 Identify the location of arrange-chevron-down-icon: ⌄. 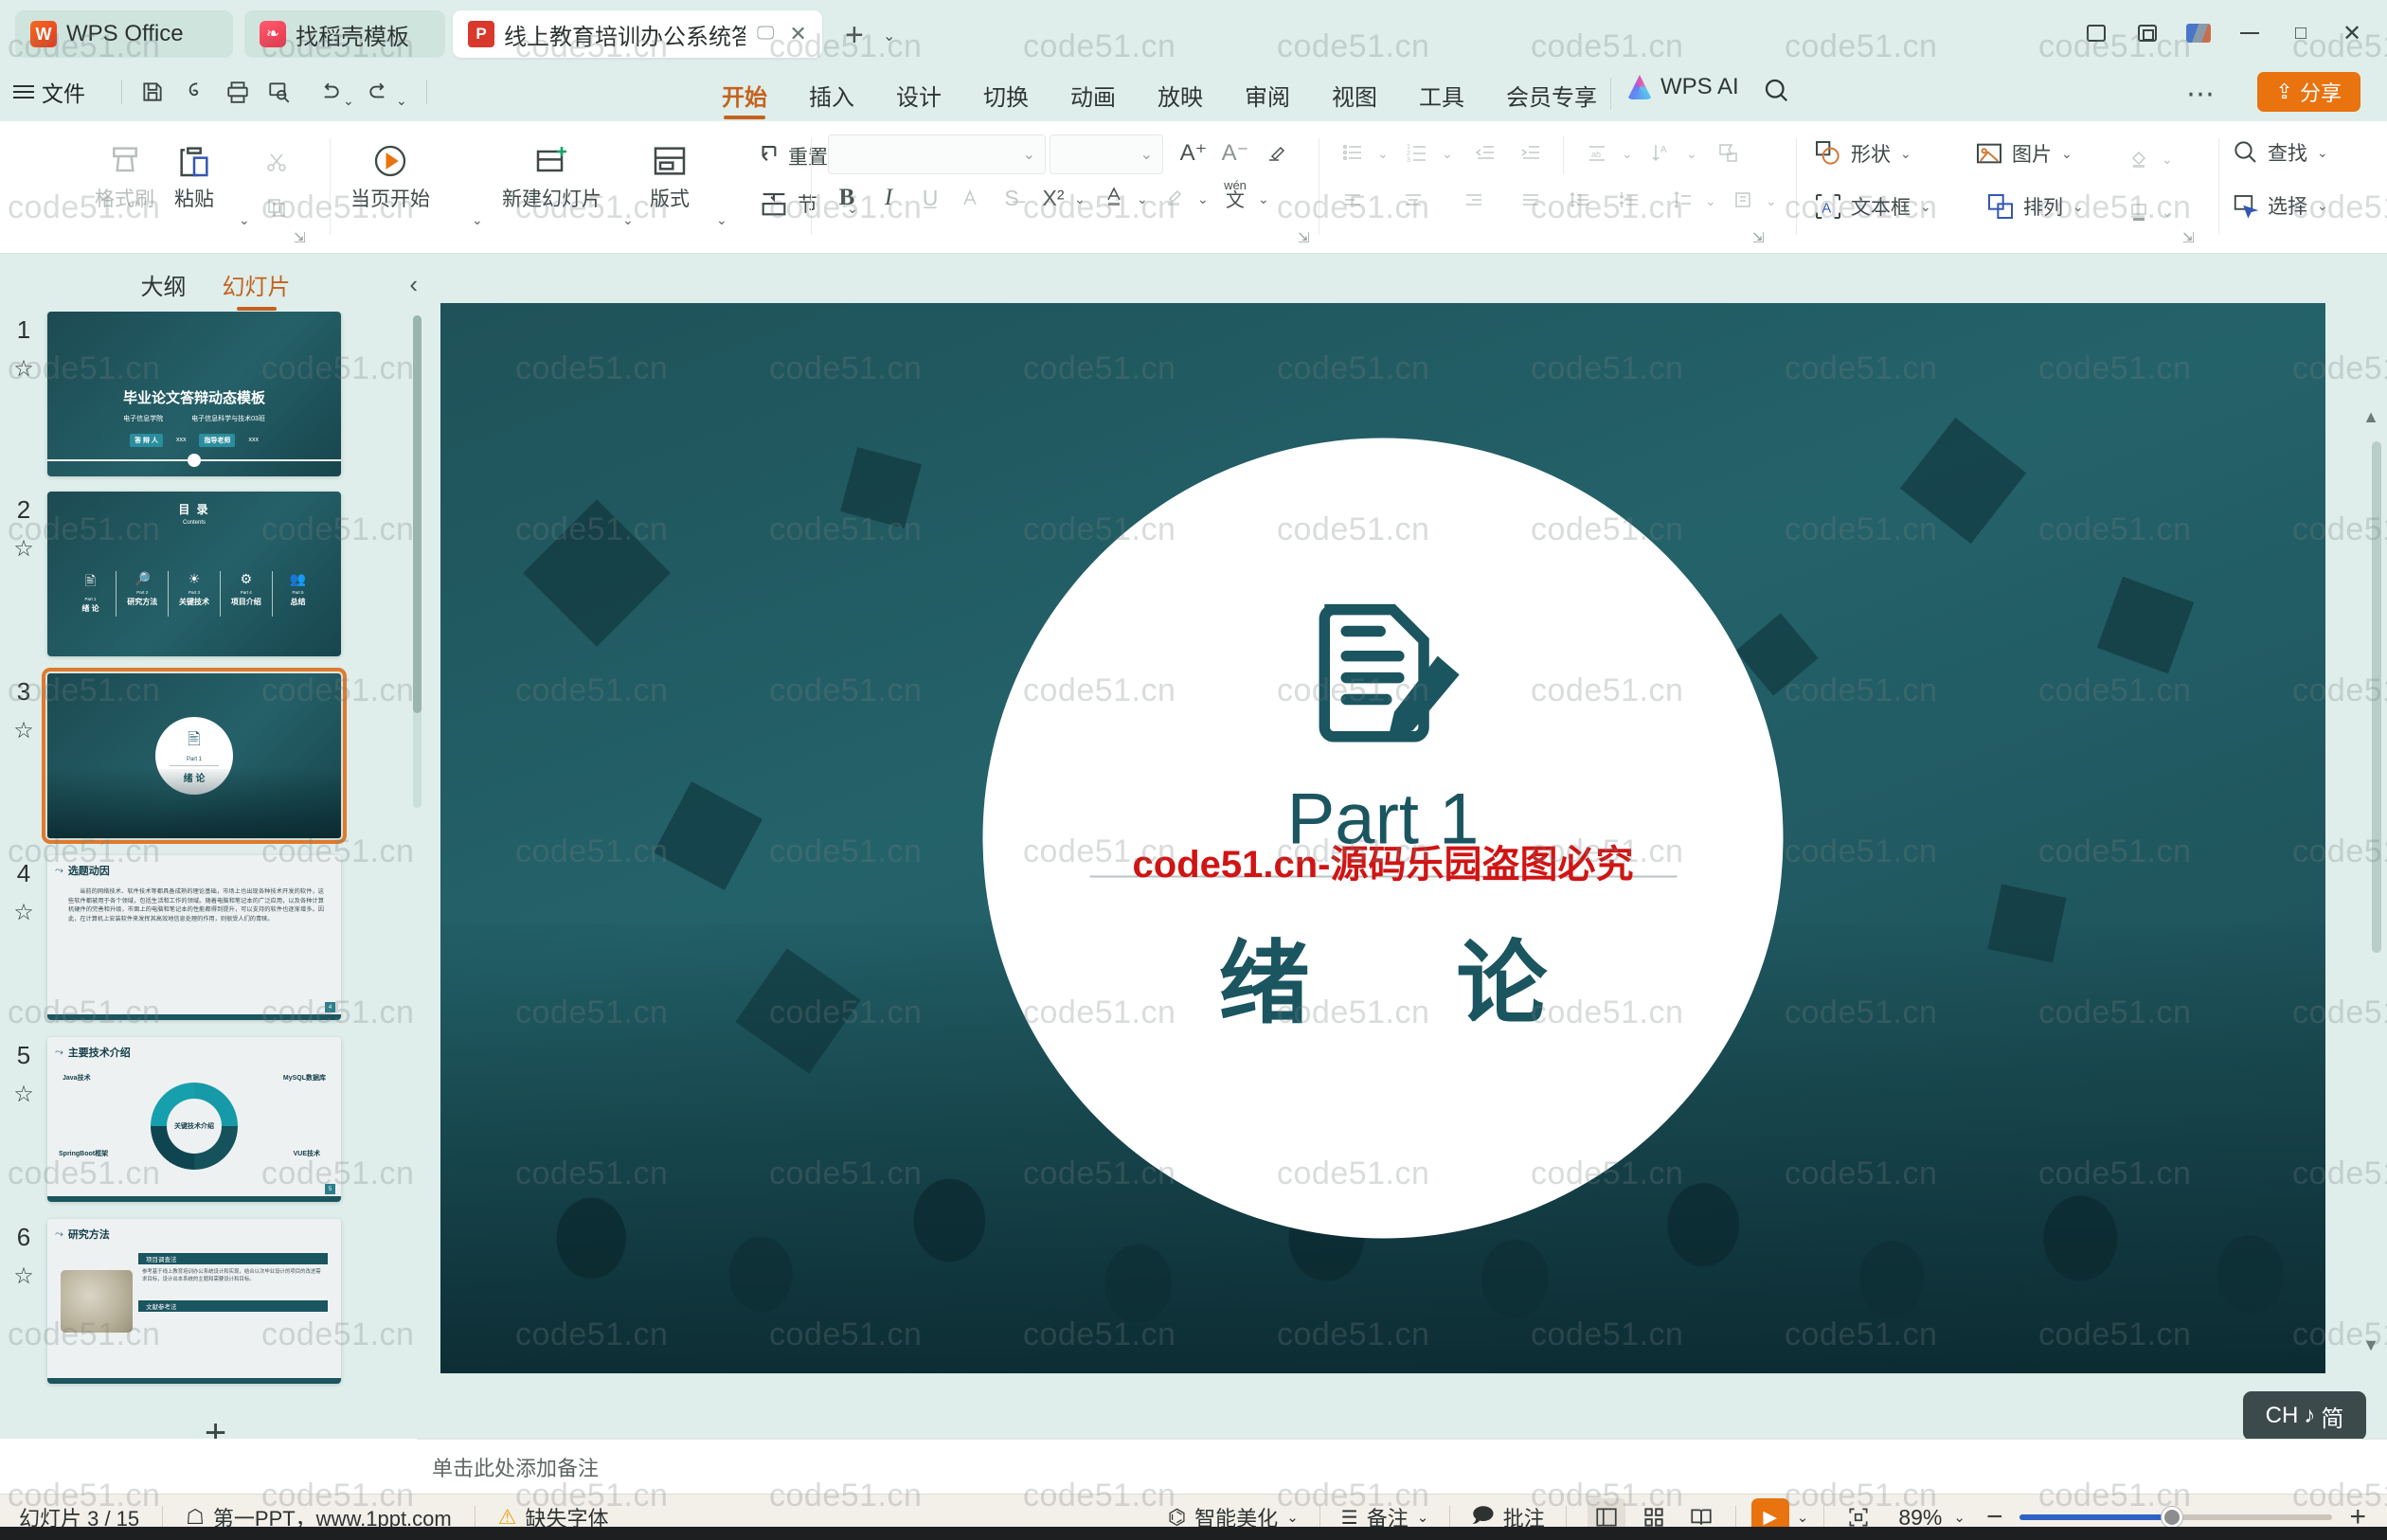
(2078, 207).